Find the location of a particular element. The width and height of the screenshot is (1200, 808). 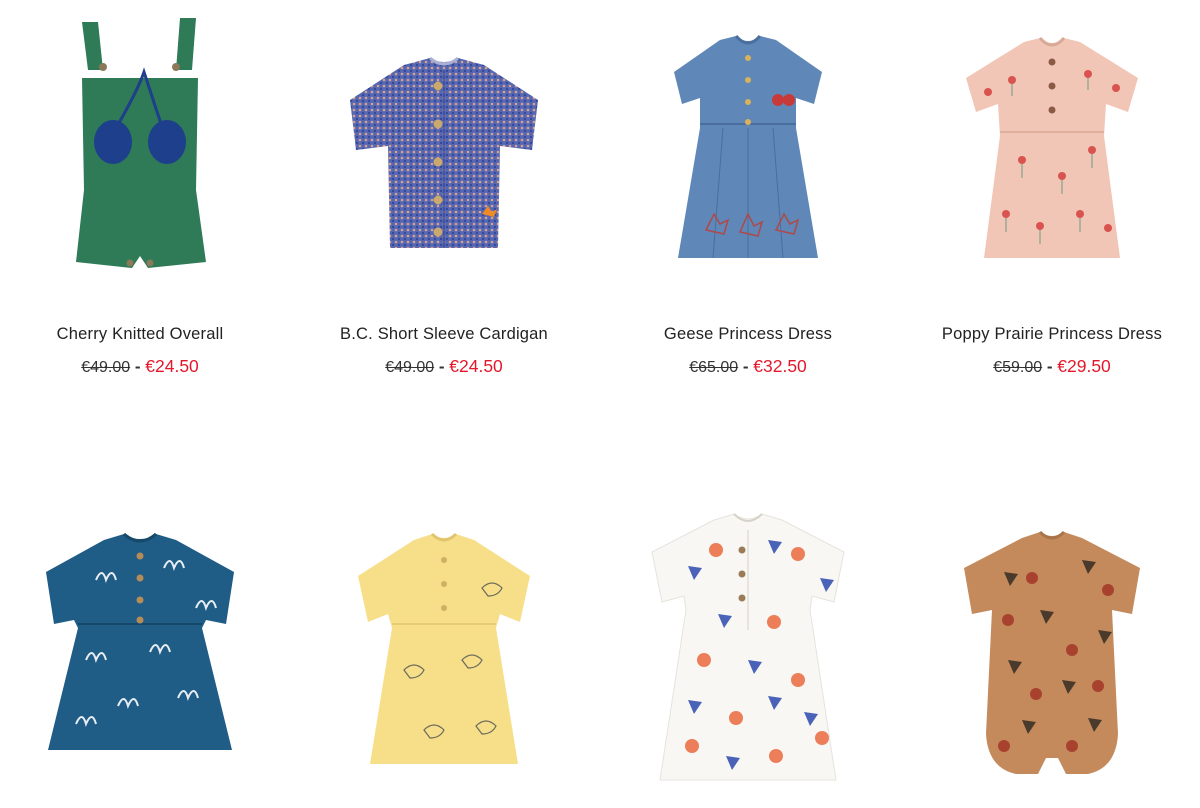

product-name: B.C. Short Sleeve Cardigan is located at coordinates (444, 334).